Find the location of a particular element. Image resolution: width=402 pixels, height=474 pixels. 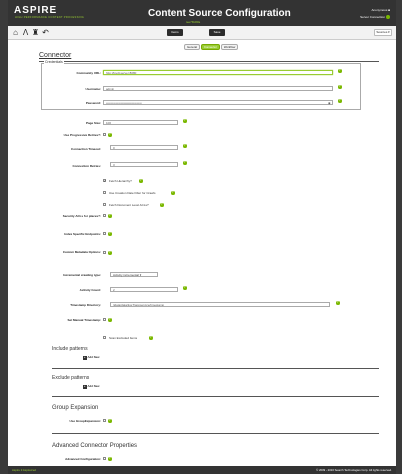

tab-workflow: Workflow is located at coordinates (229, 47).